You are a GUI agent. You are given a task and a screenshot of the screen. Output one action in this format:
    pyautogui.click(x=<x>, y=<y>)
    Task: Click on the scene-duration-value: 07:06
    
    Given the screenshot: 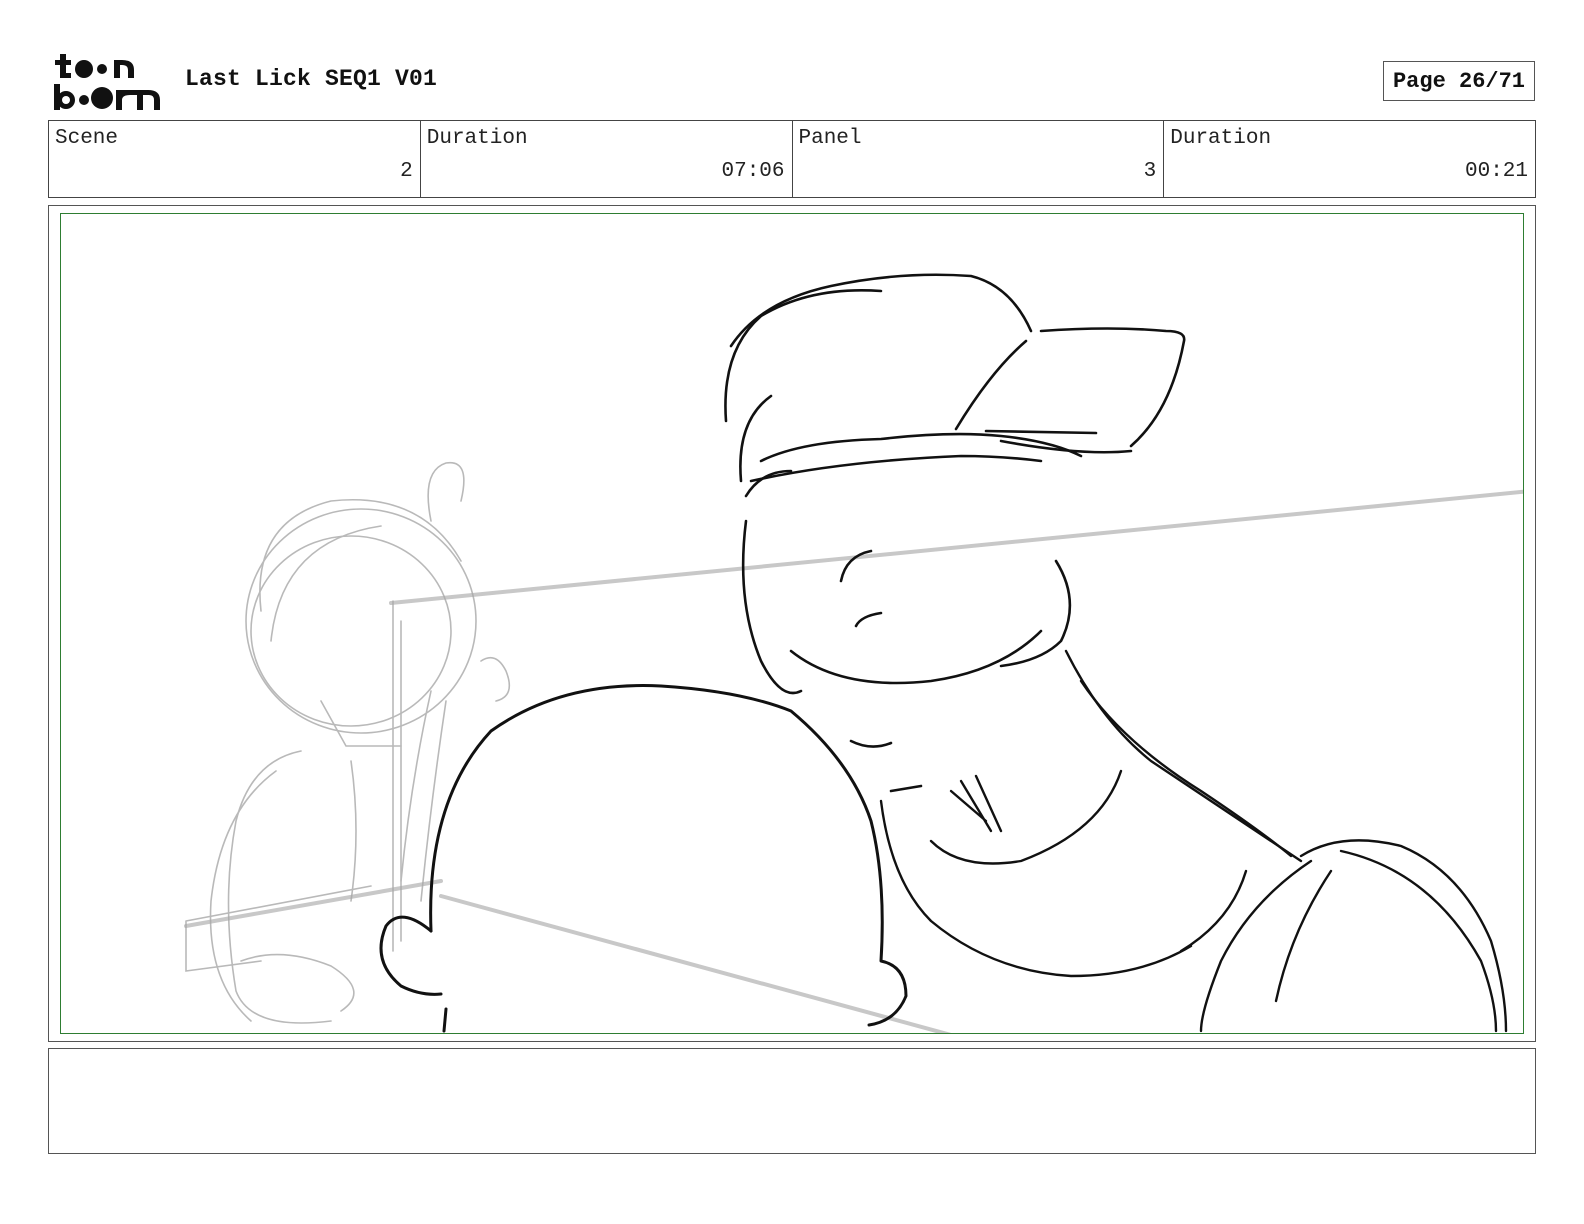 What is the action you would take?
    pyautogui.click(x=753, y=171)
    